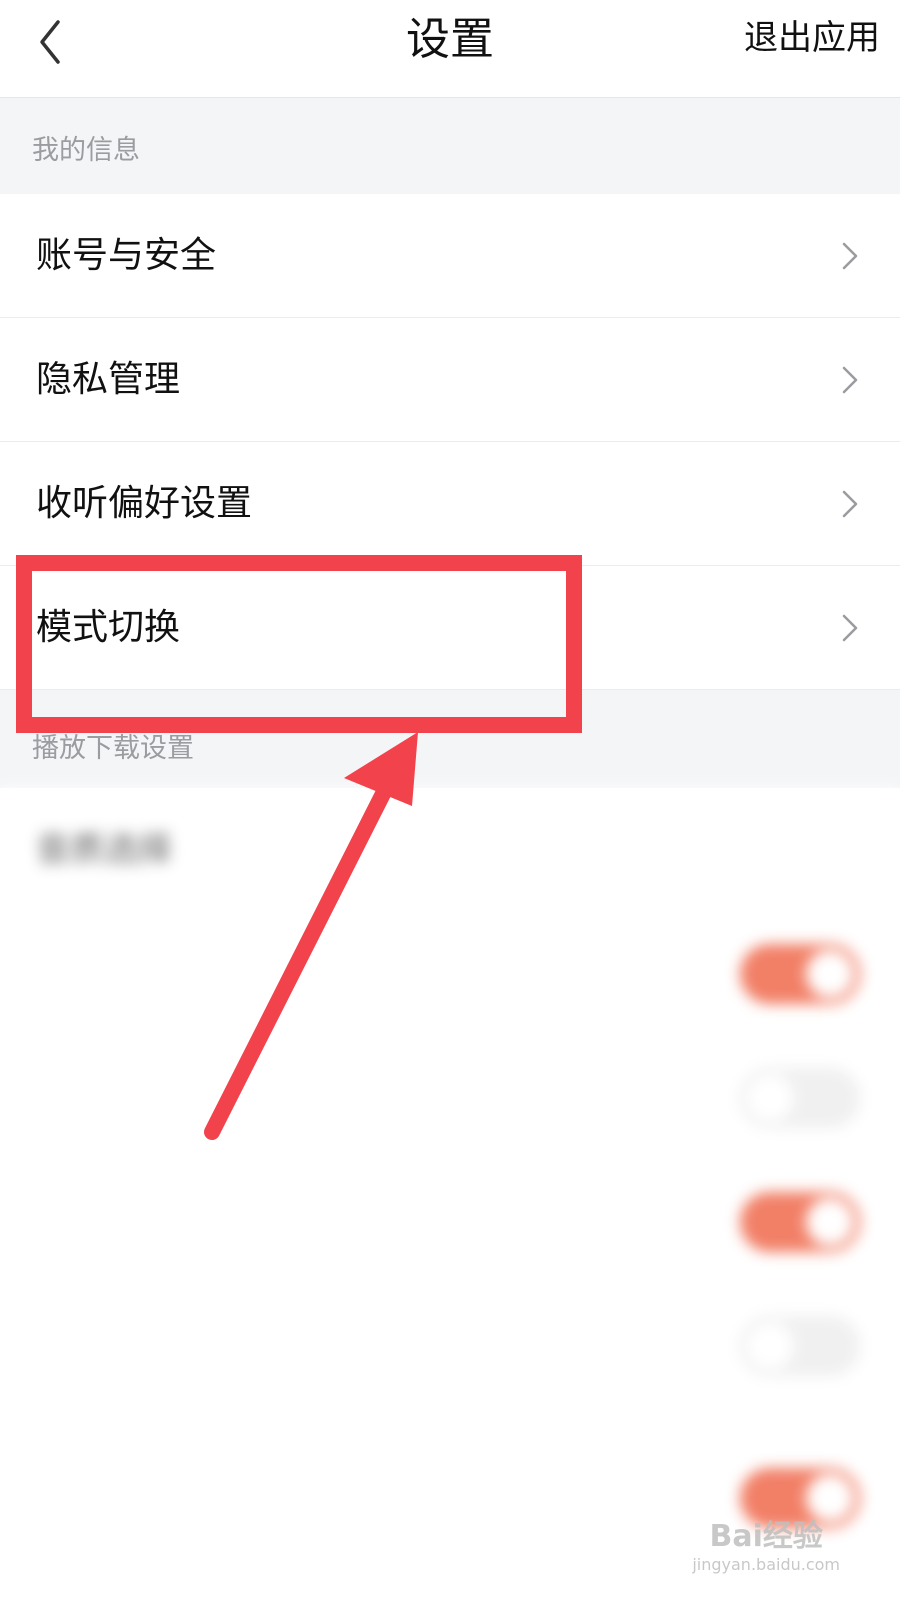 Image resolution: width=900 pixels, height=1600 pixels. I want to click on settings-item-account-security: 账号与安全, so click(450, 256).